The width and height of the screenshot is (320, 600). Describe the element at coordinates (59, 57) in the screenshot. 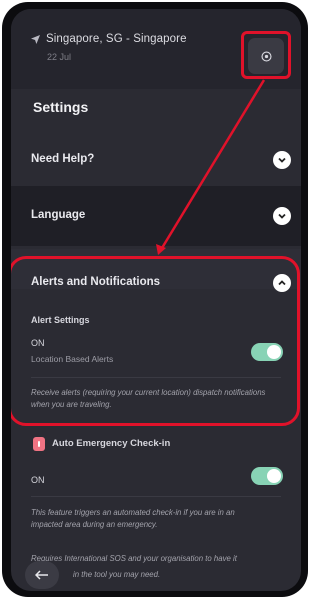

I see `time-label: 22 Jul` at that location.